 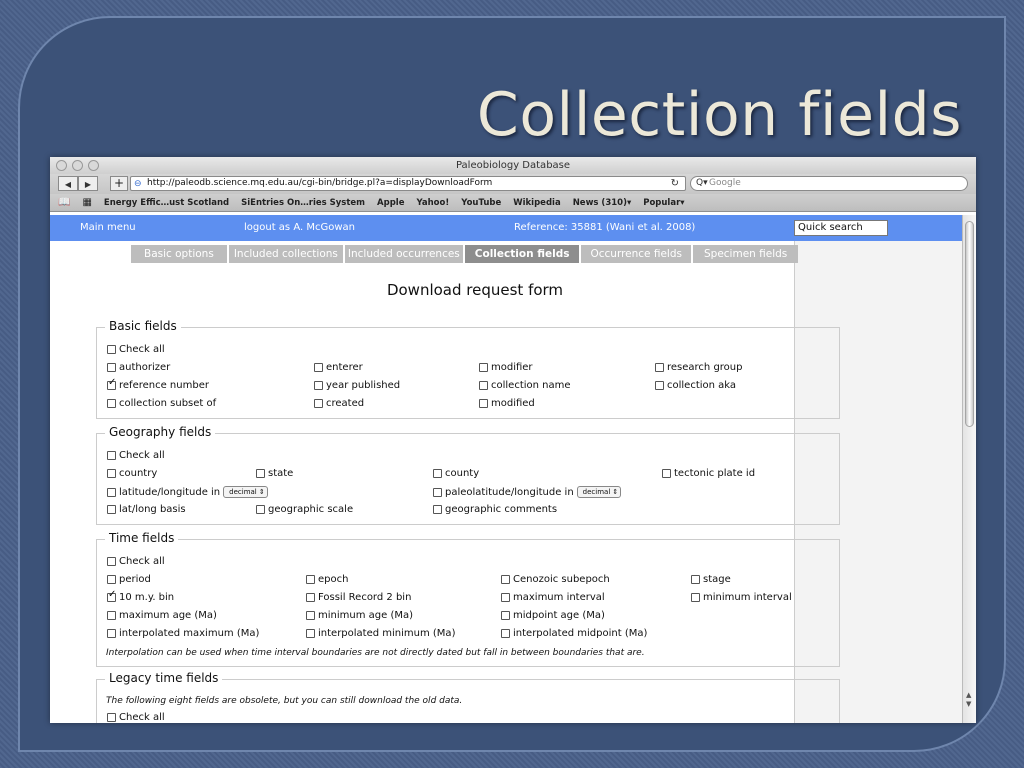 I want to click on time-check-all: Check all, so click(x=136, y=561).